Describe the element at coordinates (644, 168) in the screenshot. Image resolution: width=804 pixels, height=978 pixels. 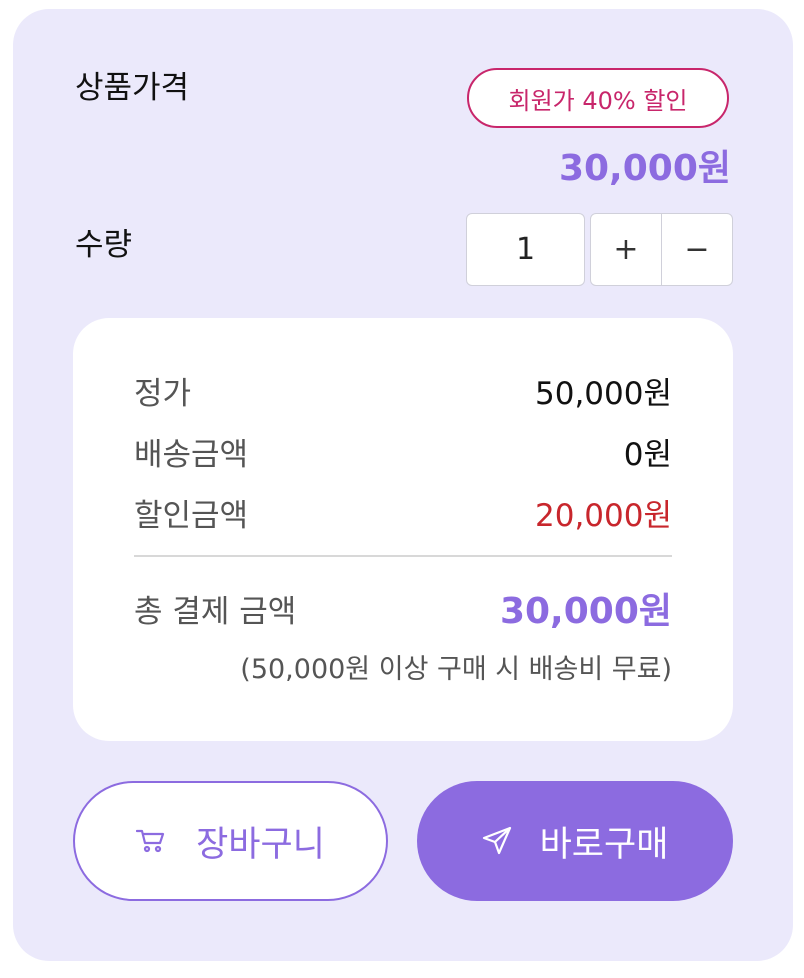
I see `product-price: 30,000원` at that location.